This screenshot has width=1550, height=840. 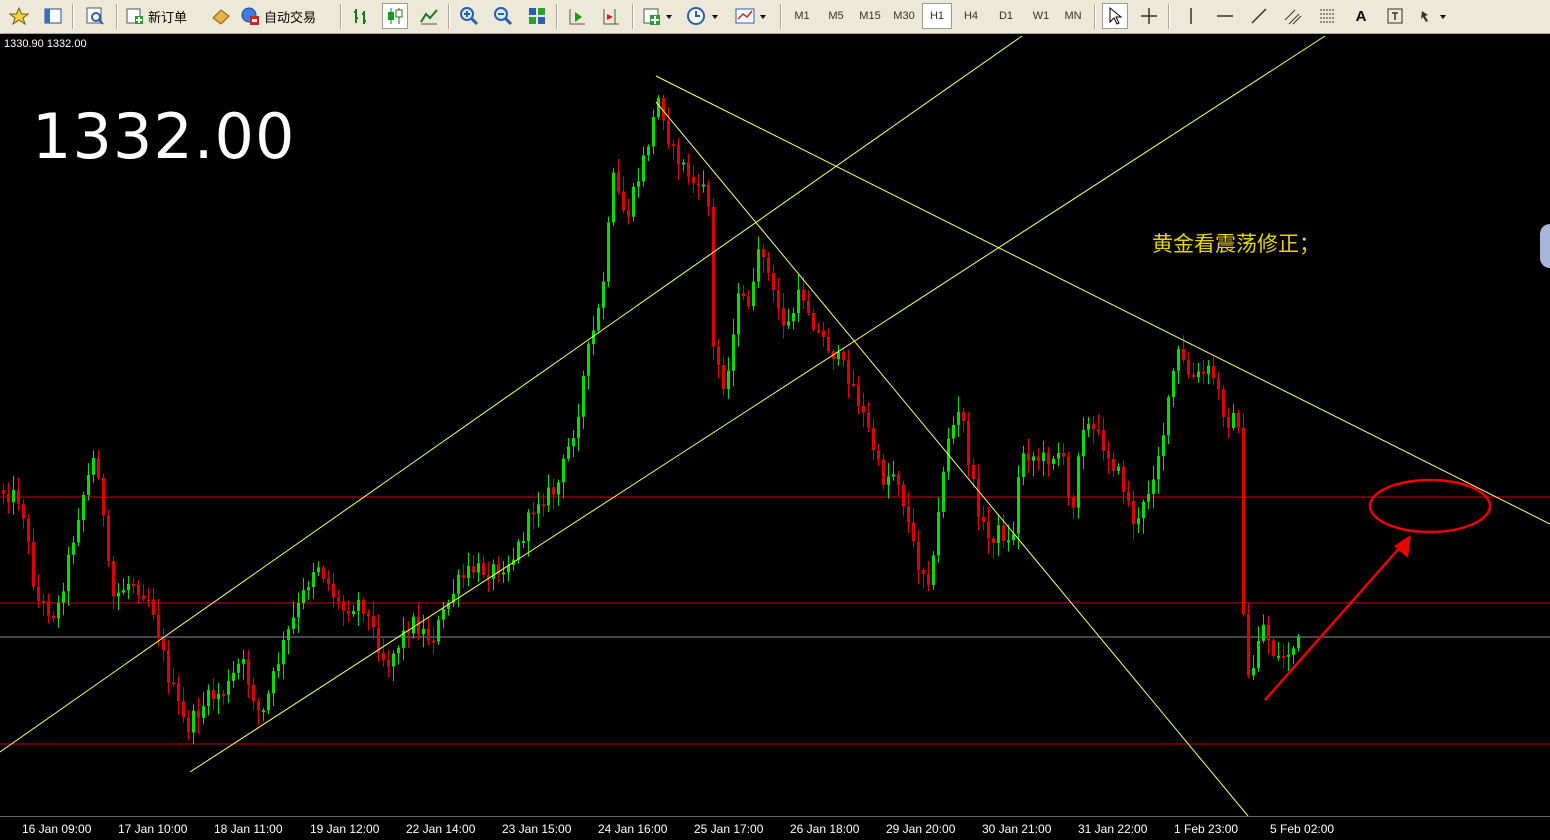 What do you see at coordinates (1041, 16) in the screenshot?
I see `timeframe-w1: W1` at bounding box center [1041, 16].